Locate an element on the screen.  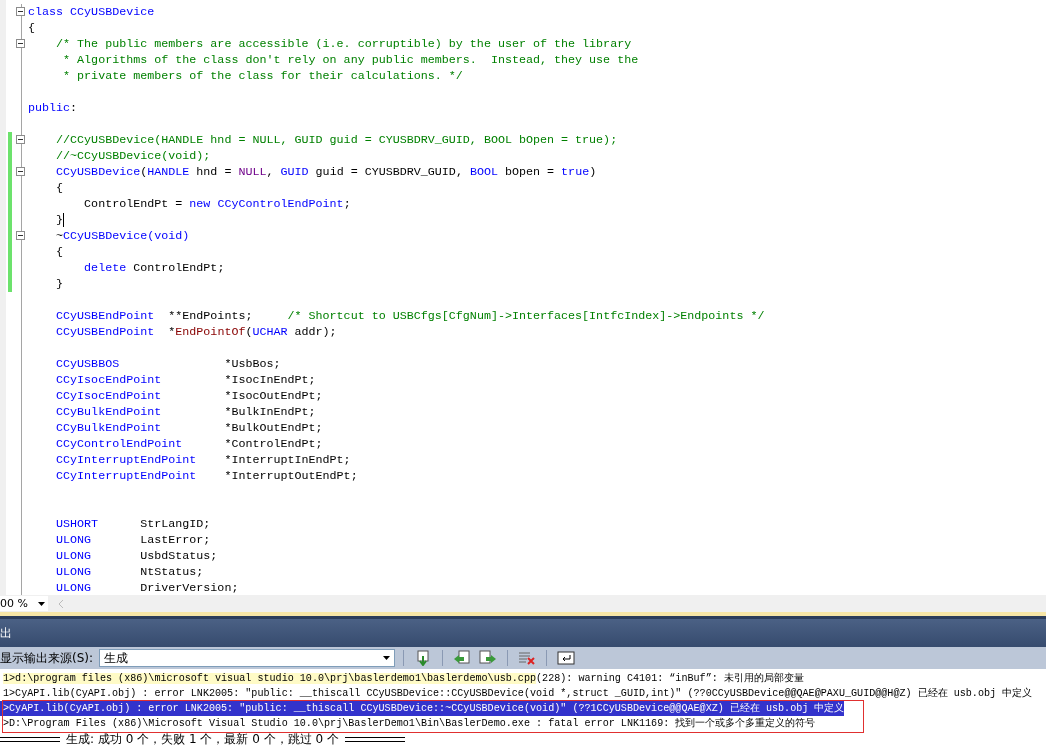
right-arrow-icon is located at coordinates (488, 658).